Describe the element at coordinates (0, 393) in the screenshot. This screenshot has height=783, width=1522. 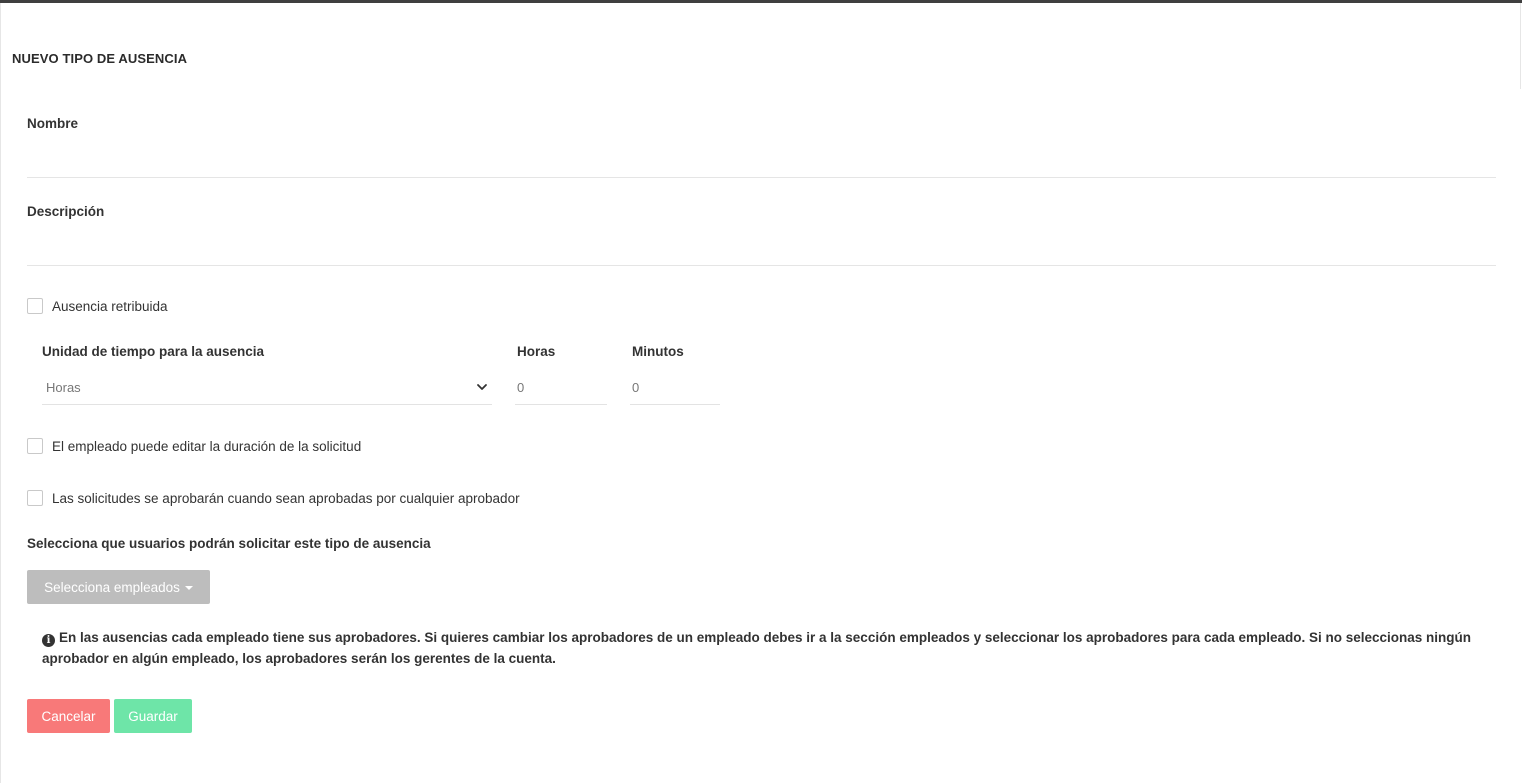
I see `left-border` at that location.